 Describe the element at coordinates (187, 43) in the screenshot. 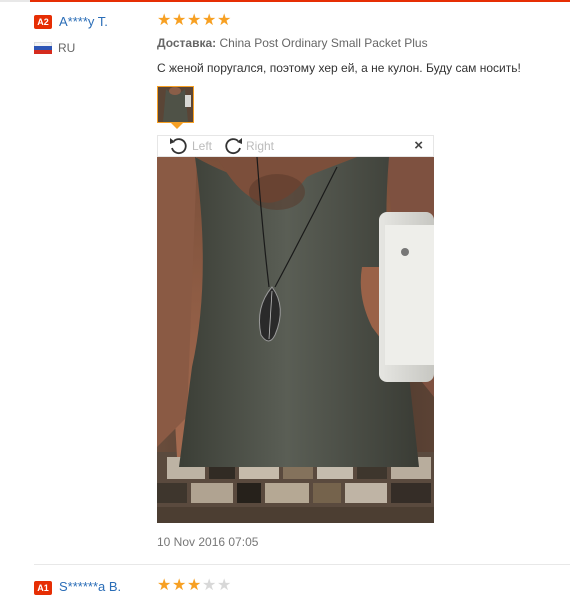

I see `shipping-label: Доставка:` at that location.